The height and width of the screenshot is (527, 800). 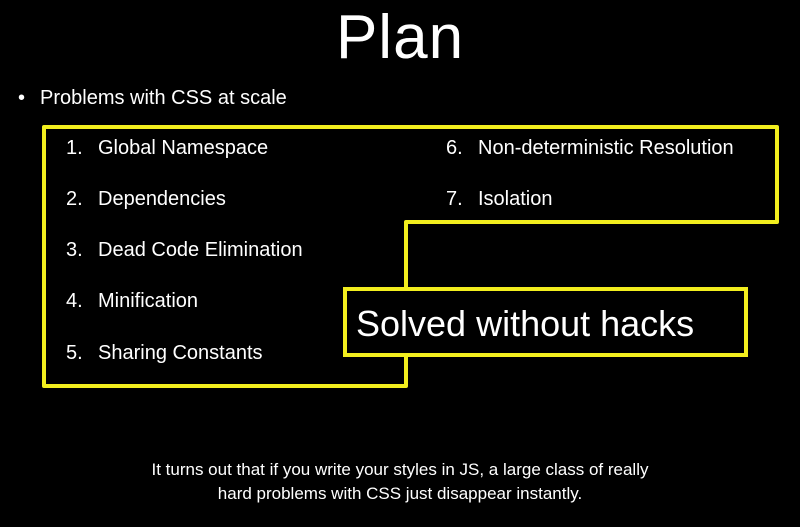 I want to click on list-item: 6. Non-deterministic Resolution, so click(x=590, y=148).